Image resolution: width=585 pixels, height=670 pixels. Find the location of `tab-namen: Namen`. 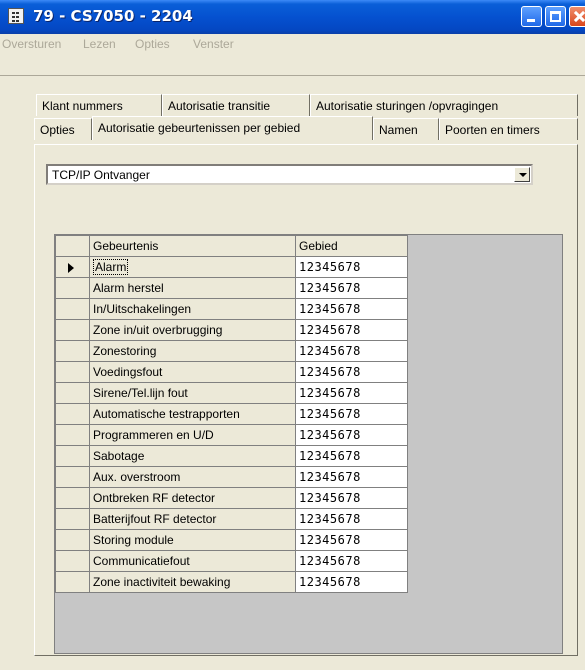

tab-namen: Namen is located at coordinates (406, 129).